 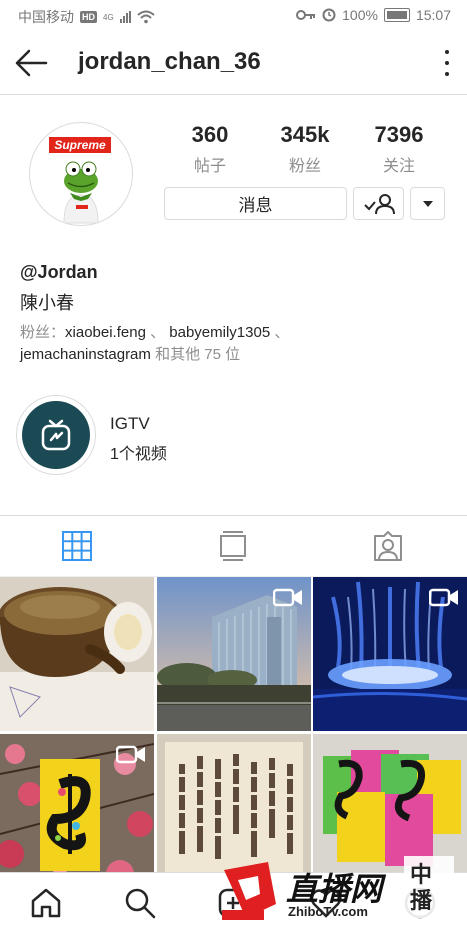 I want to click on profile-header: jordan_chan_36, so click(x=233, y=63).